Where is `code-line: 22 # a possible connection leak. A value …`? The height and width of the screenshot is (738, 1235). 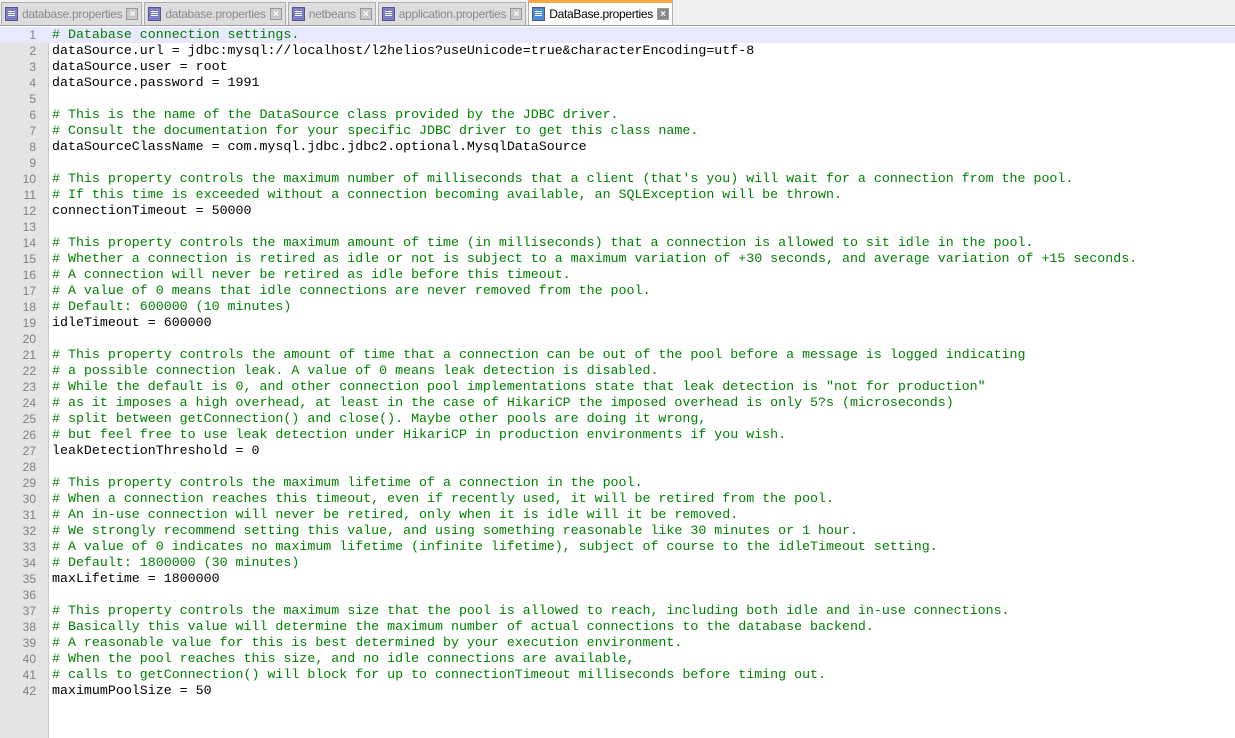
code-line: 22 # a possible connection leak. A value … is located at coordinates (617, 371).